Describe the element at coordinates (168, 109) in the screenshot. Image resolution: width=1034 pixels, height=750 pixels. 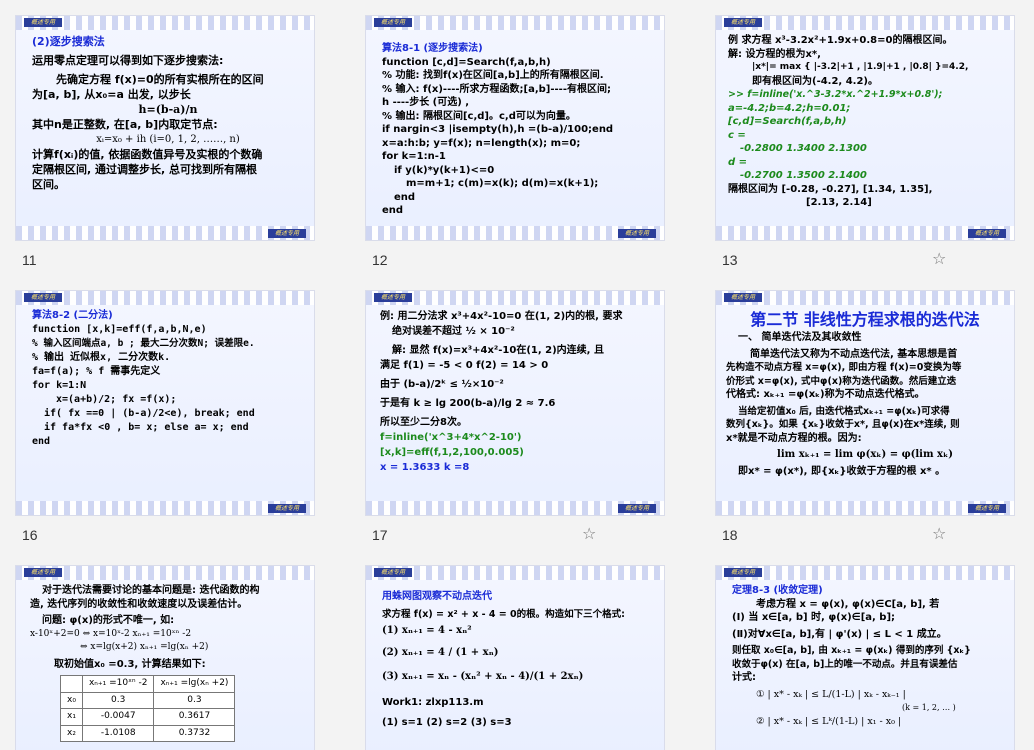
I see `slide-formula: h=(b-a)/n` at that location.